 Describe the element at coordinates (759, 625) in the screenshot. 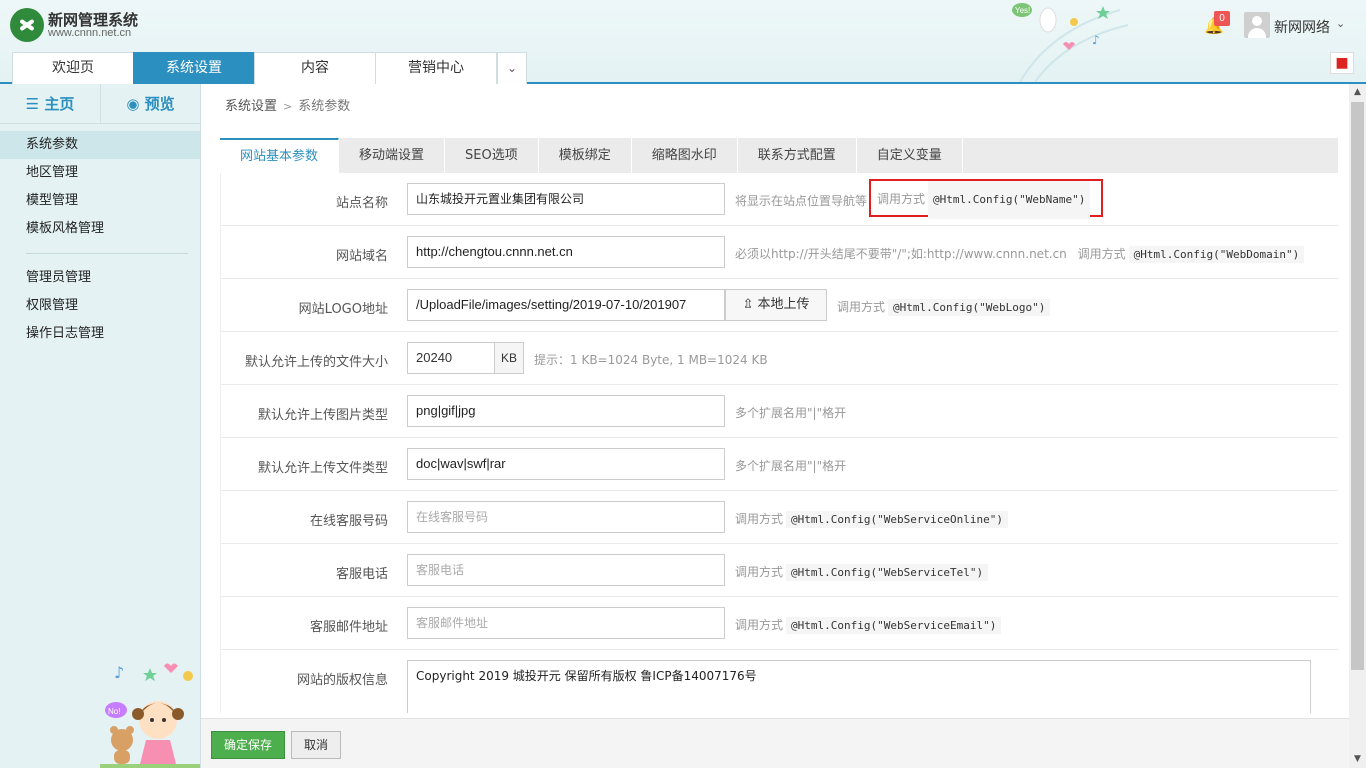

I see `service-email-call-label: 调用方式` at that location.